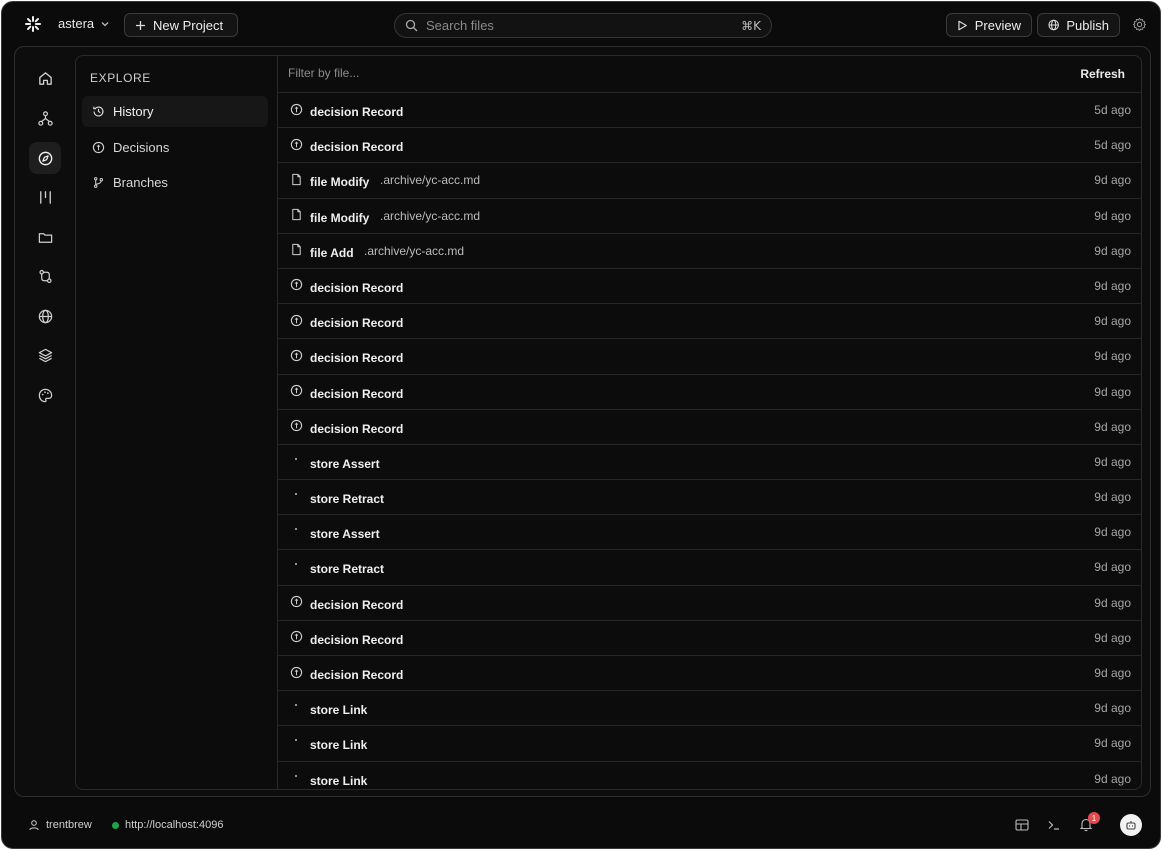 The width and height of the screenshot is (1162, 850). I want to click on event-kind: store Assert, so click(345, 463).